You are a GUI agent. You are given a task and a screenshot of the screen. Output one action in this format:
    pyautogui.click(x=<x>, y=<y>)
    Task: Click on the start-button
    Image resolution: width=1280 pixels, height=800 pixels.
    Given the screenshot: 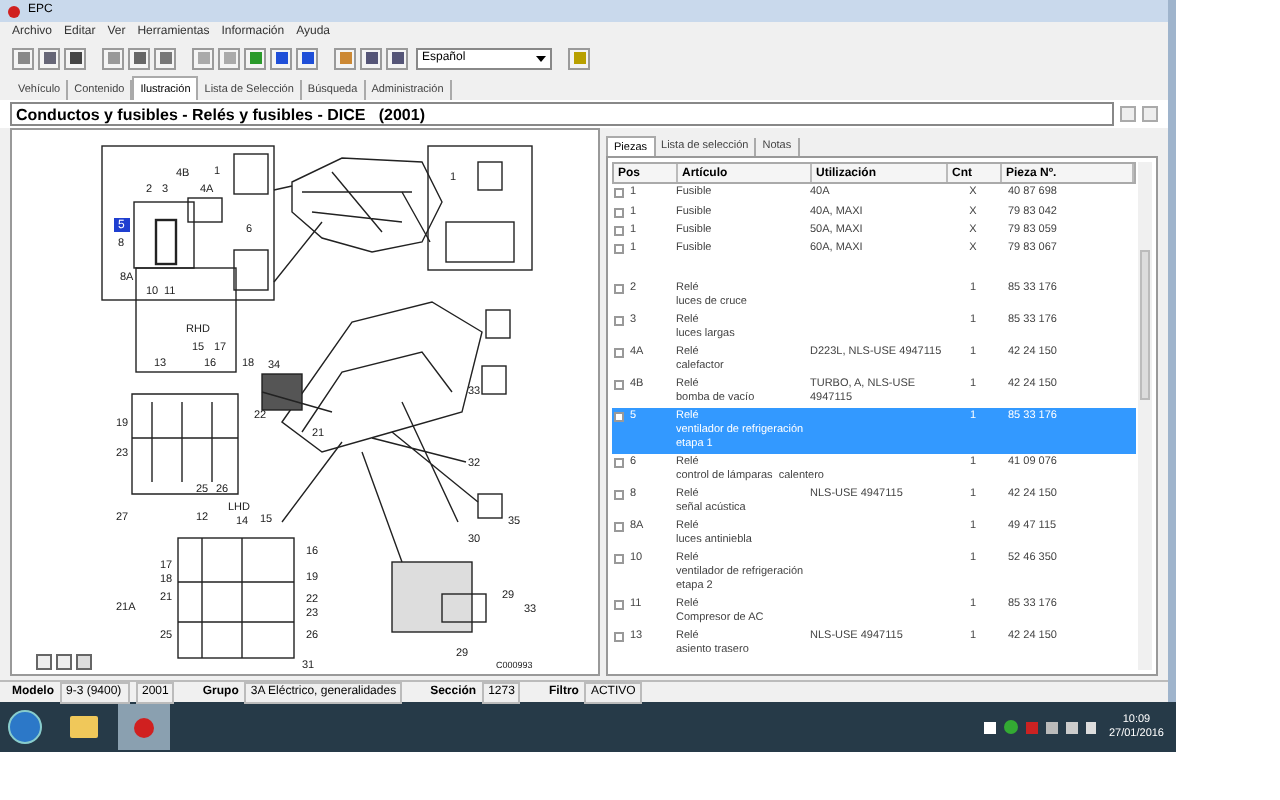 What is the action you would take?
    pyautogui.click(x=25, y=727)
    